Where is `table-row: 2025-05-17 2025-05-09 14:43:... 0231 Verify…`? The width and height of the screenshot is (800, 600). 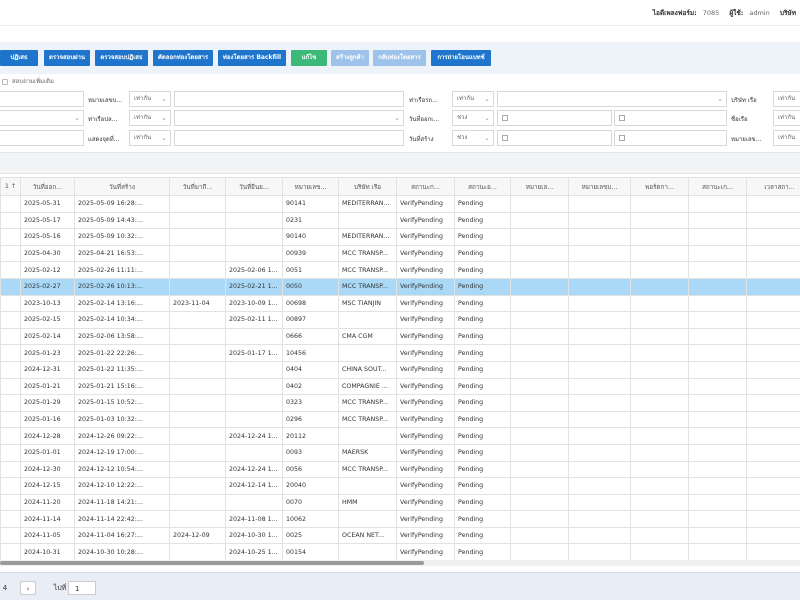
table-row: 2025-05-17 2025-05-09 14:43:... 0231 Verify… is located at coordinates (400, 220).